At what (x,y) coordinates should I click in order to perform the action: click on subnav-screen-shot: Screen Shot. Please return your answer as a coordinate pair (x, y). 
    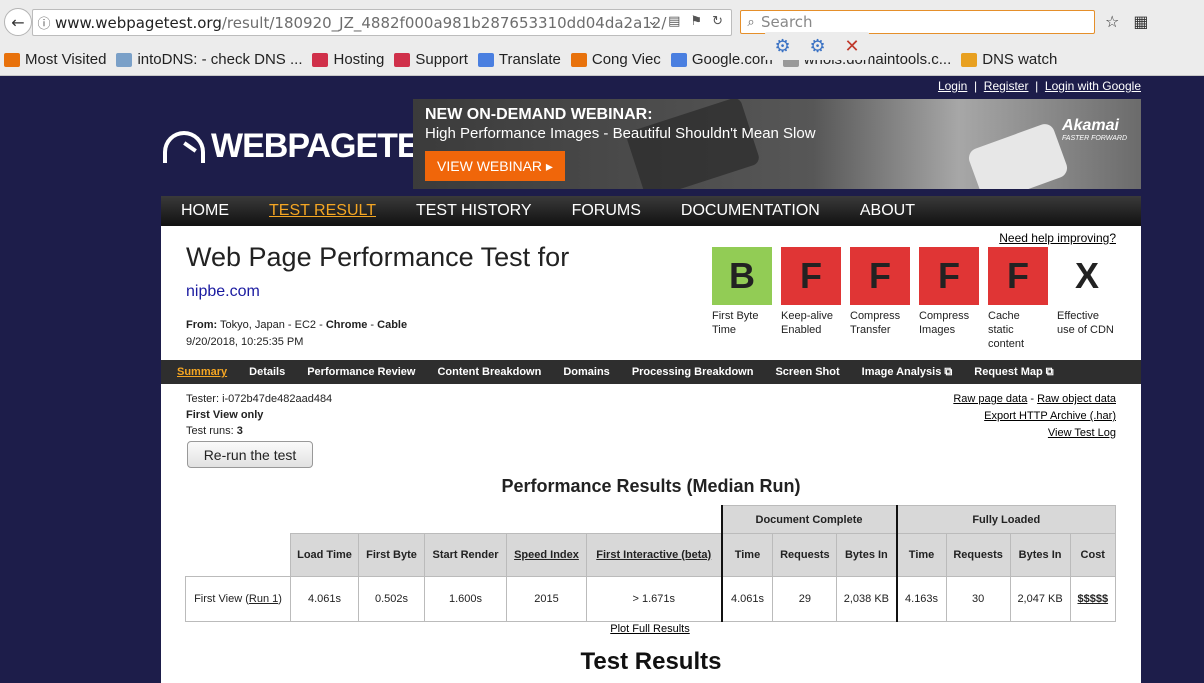
    Looking at the image, I should click on (807, 372).